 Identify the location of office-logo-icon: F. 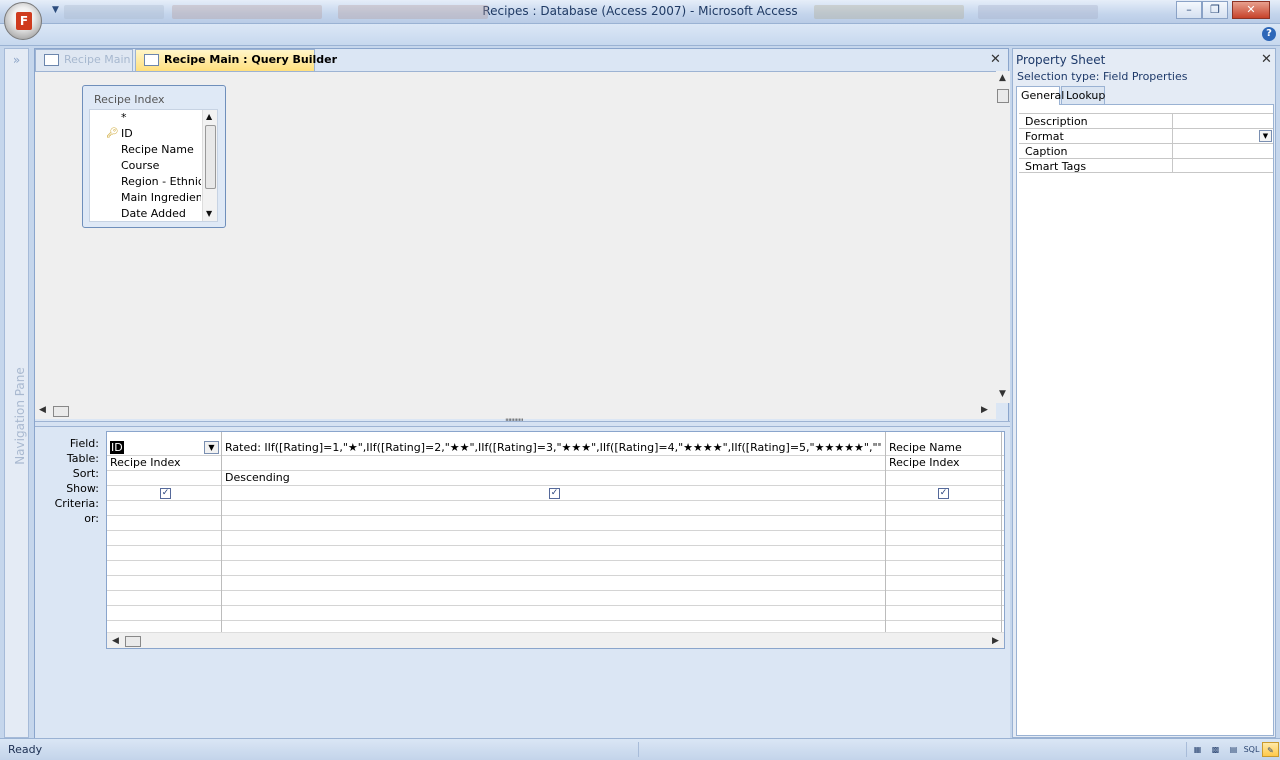
(24, 21).